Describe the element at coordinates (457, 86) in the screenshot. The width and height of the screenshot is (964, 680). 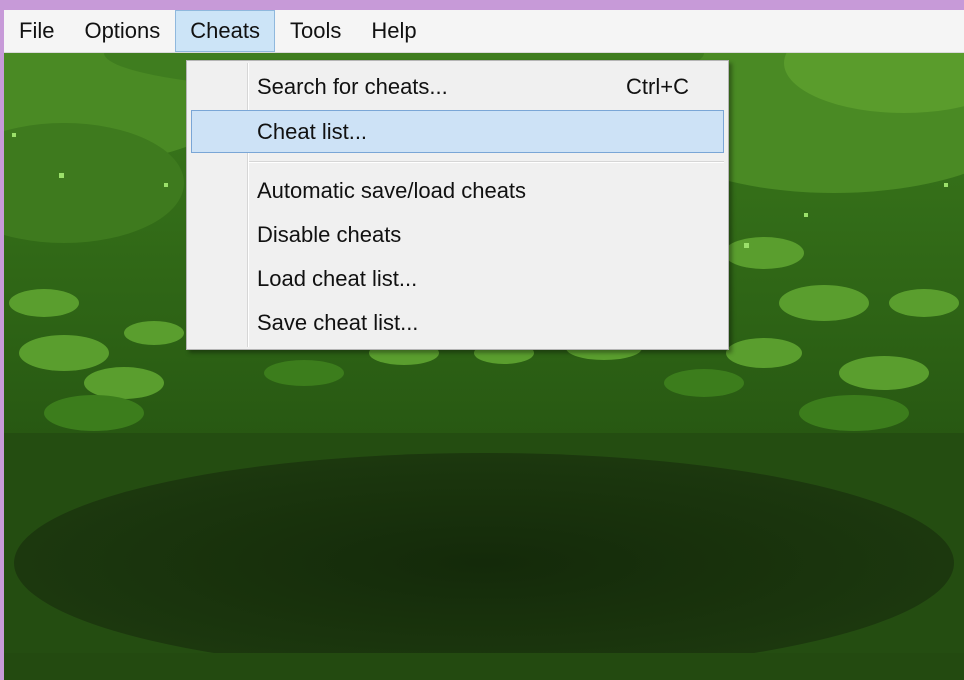
I see `menu-item-search-for-cheats: Search for cheats... Ctrl+C` at that location.